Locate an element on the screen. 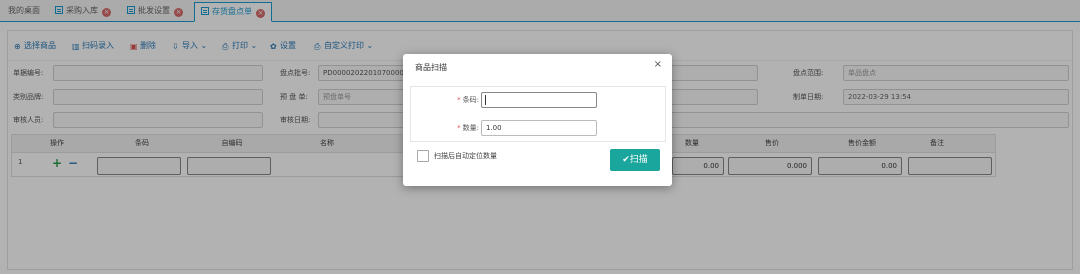 This screenshot has height=274, width=1080. barcode-input is located at coordinates (539, 100).